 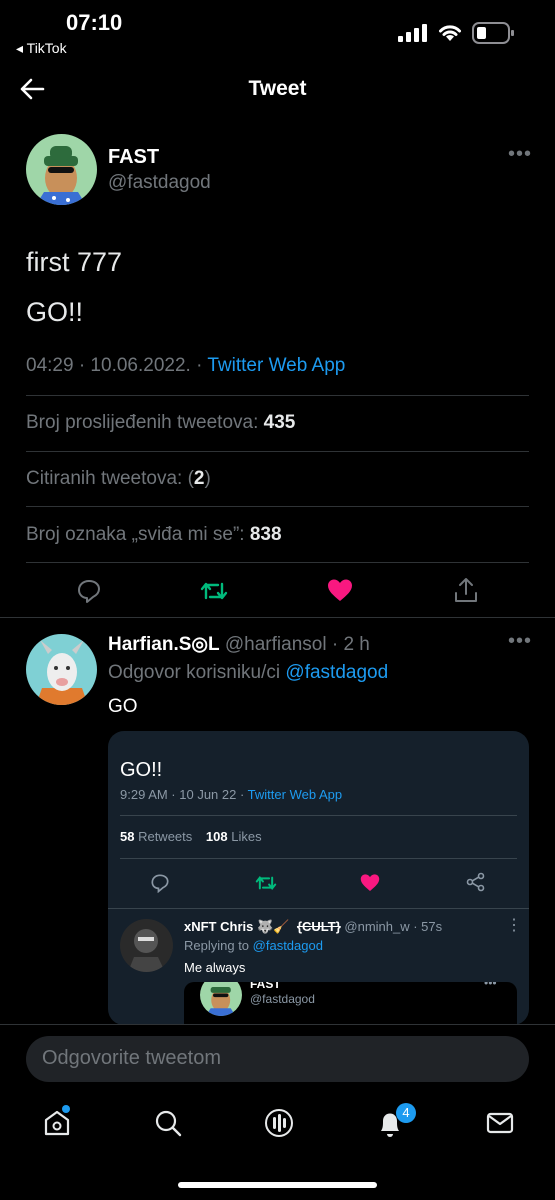 What do you see at coordinates (159, 183) in the screenshot?
I see `author-handle: @fastdagod` at bounding box center [159, 183].